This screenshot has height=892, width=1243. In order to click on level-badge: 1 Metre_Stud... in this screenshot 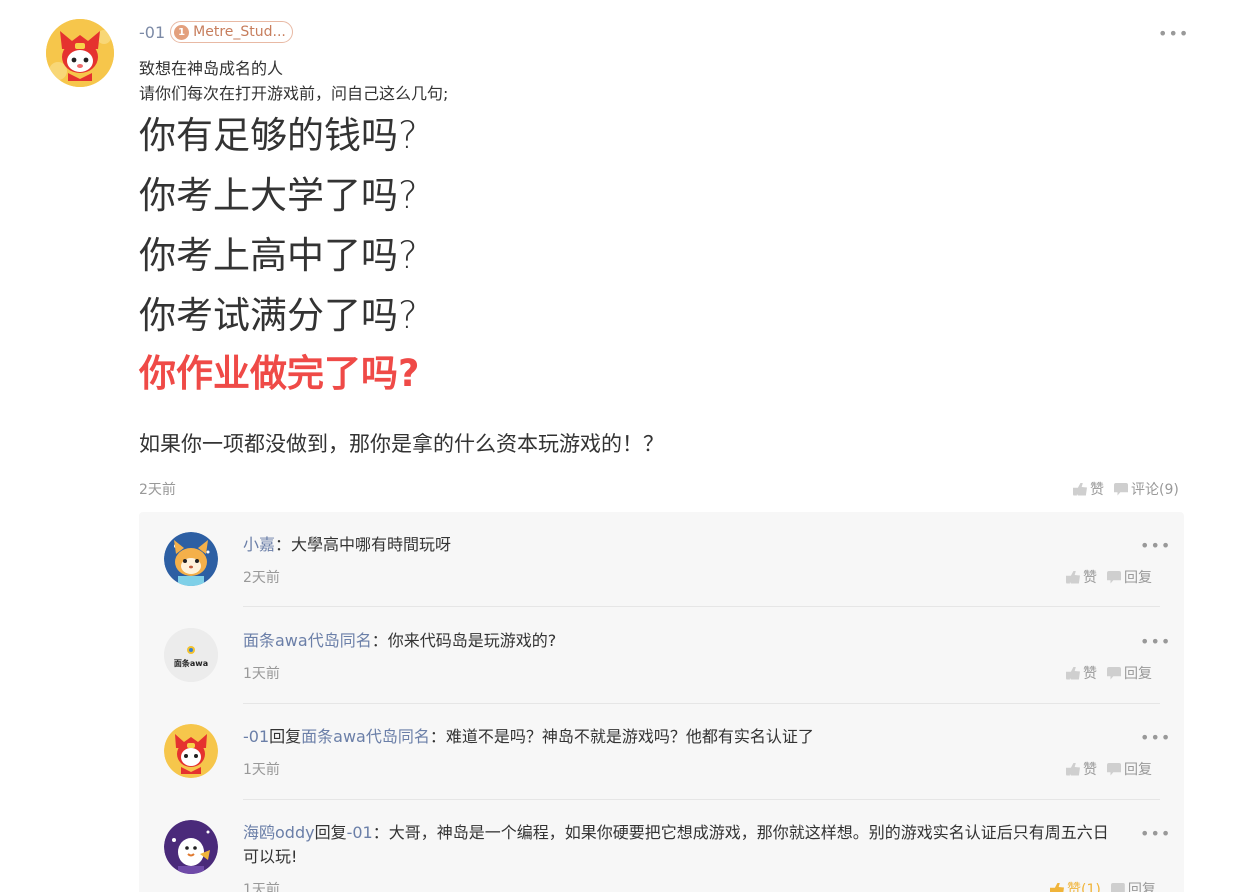, I will do `click(231, 32)`.